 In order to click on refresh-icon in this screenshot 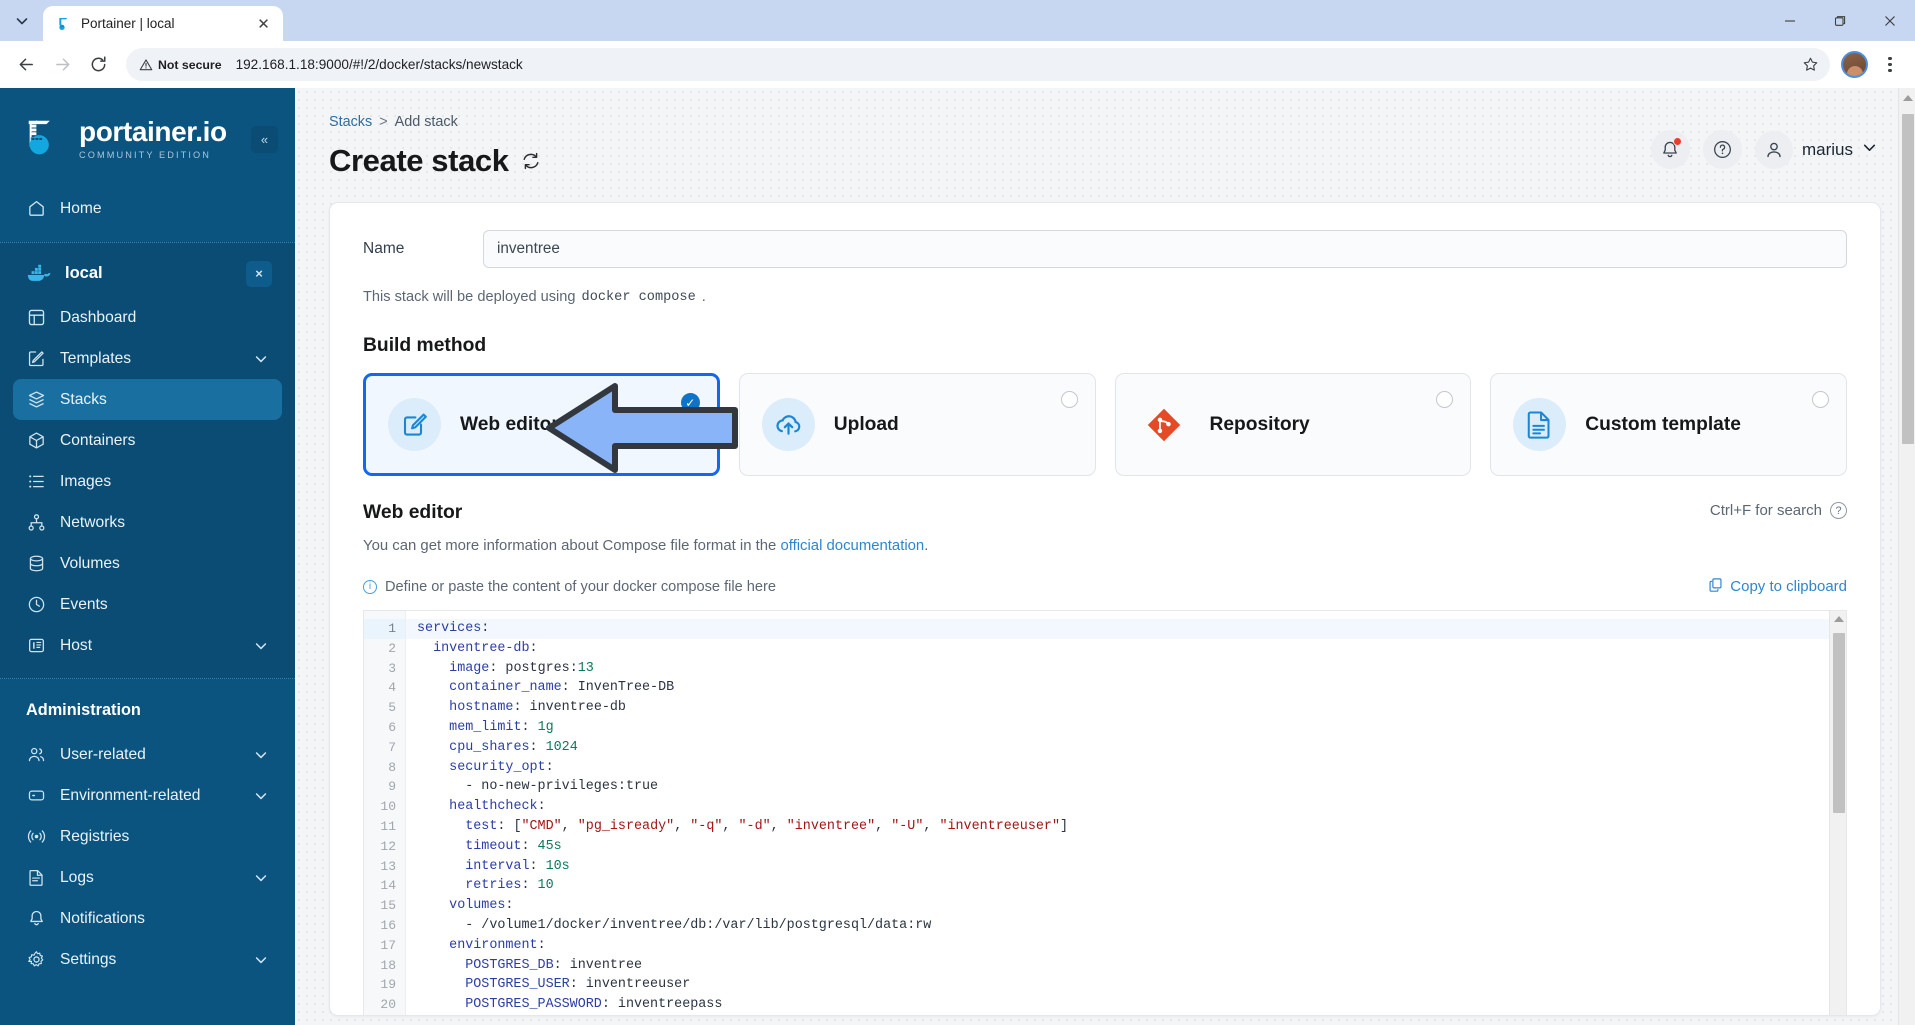, I will do `click(531, 161)`.